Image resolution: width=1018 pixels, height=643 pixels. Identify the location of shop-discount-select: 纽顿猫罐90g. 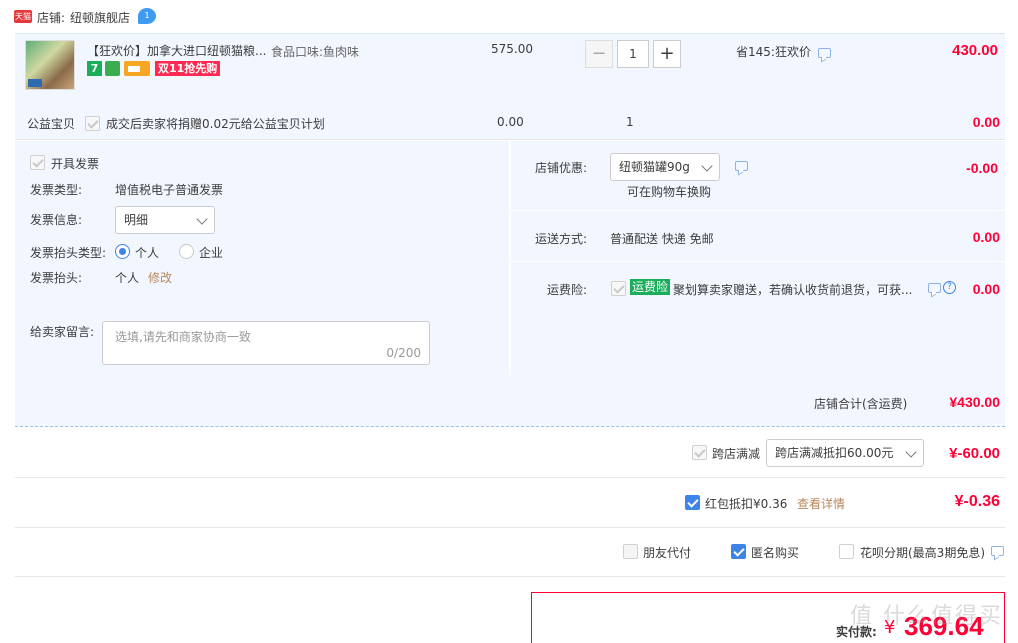
(665, 167).